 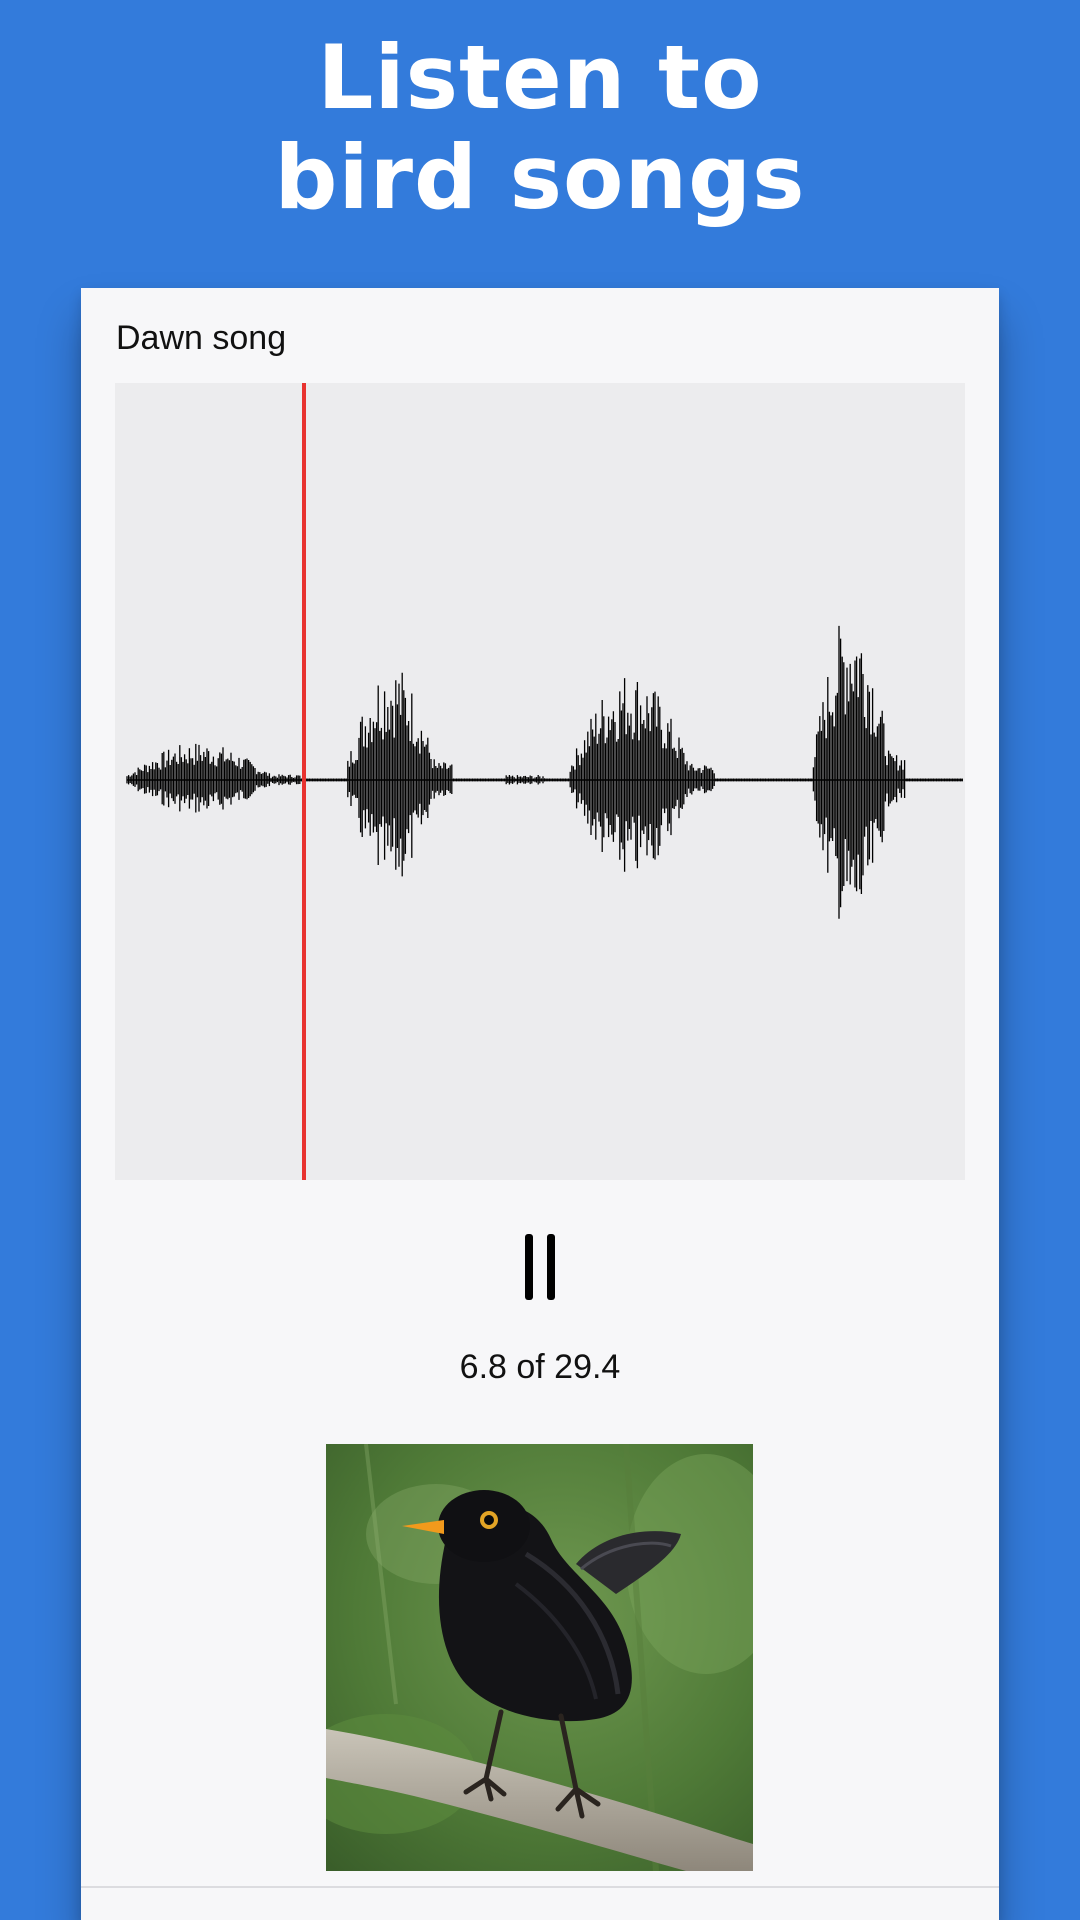 I want to click on headline-line-1: Listen to, so click(x=540, y=77).